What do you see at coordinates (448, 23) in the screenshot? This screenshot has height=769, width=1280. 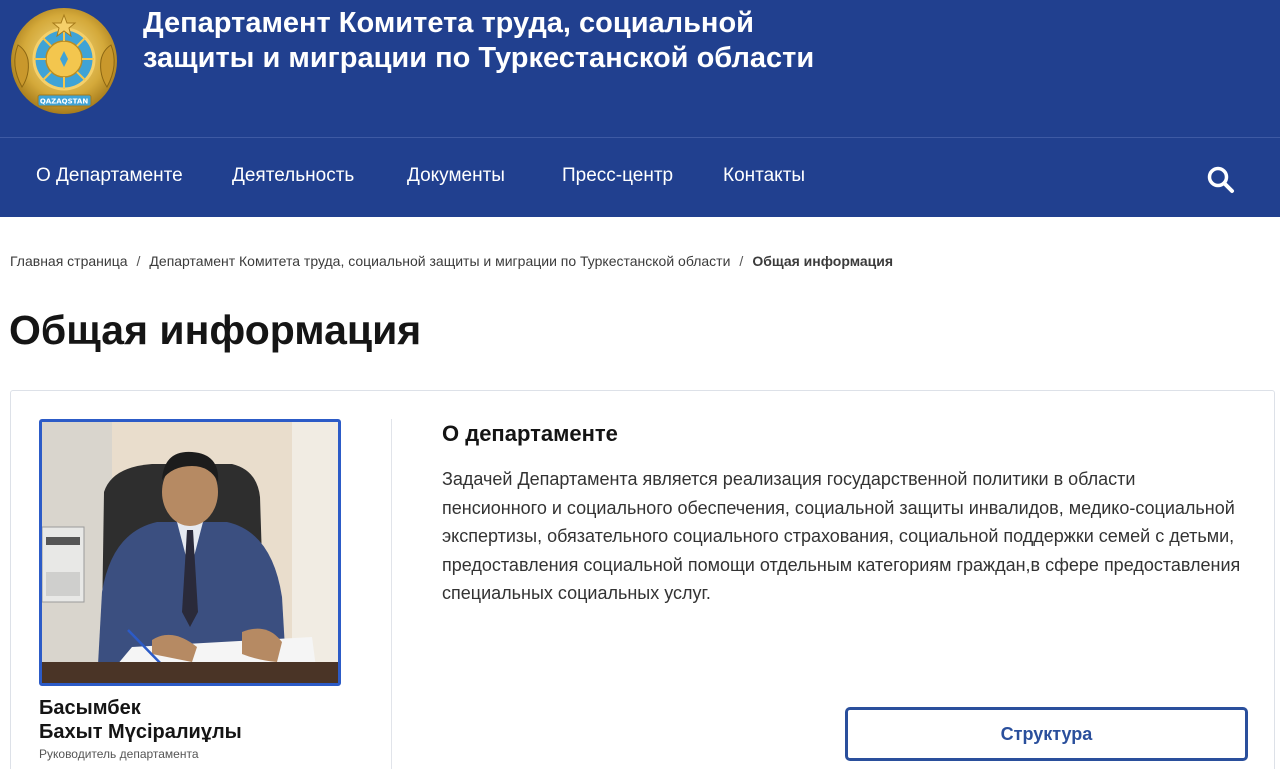 I see `site-title-line-1: Департамент Комитета труда, социальной` at bounding box center [448, 23].